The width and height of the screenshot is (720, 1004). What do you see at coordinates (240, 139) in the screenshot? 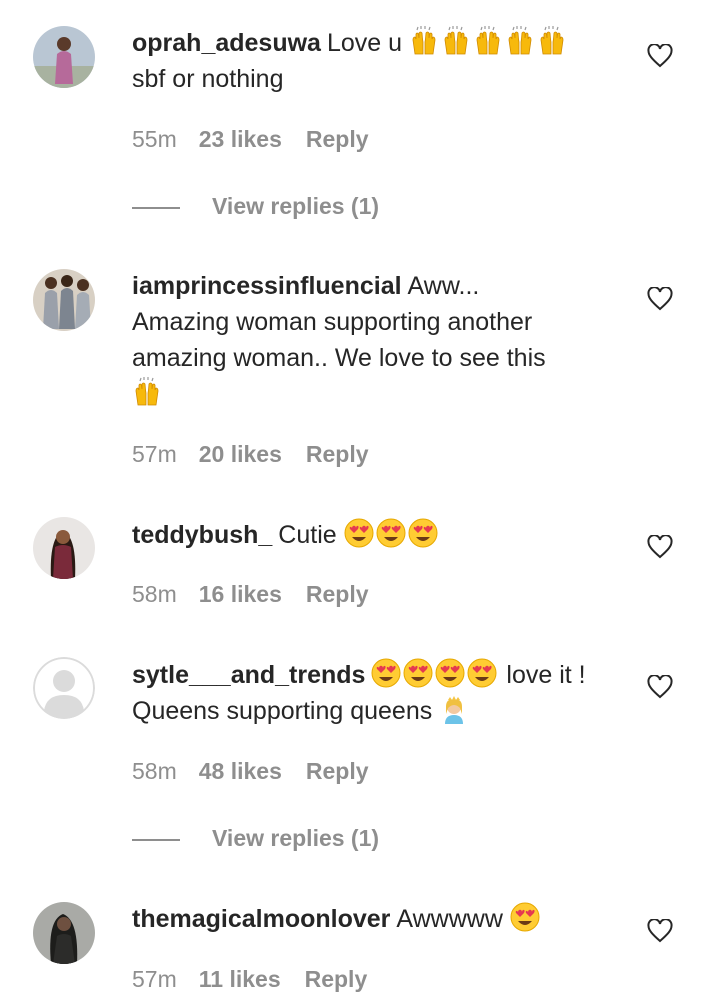
I see `comment-likes: 23 likes` at bounding box center [240, 139].